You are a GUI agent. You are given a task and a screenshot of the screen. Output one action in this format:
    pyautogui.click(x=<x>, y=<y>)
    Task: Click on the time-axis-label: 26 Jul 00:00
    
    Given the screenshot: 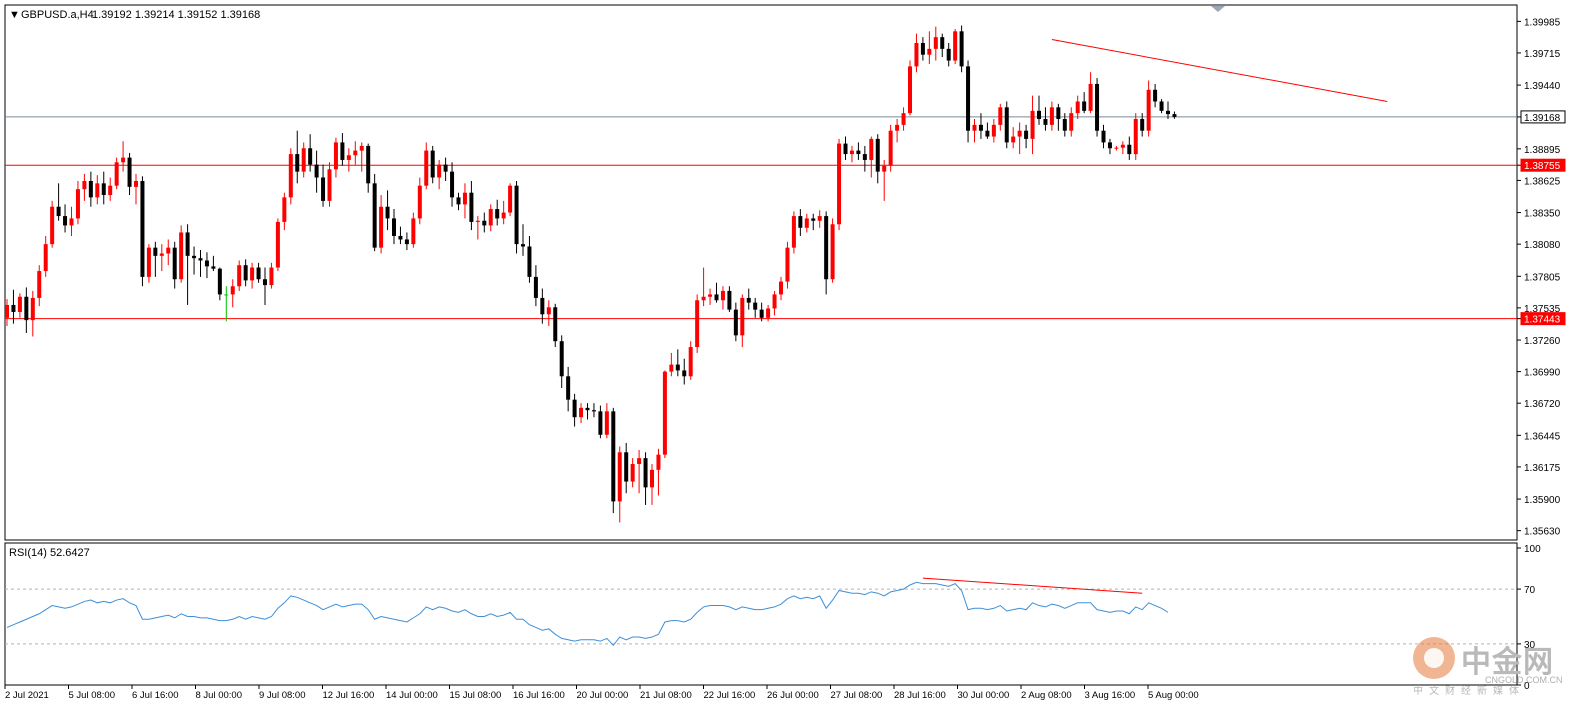 What is the action you would take?
    pyautogui.click(x=793, y=695)
    